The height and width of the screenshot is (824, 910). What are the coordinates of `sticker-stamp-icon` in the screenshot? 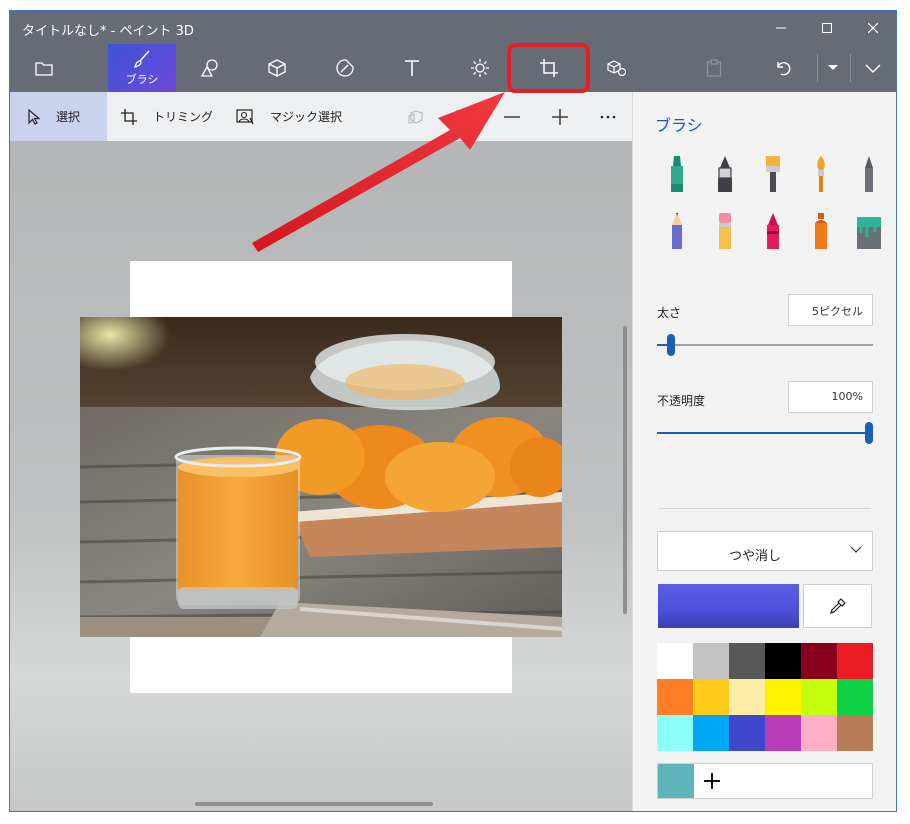 It's located at (464, 116).